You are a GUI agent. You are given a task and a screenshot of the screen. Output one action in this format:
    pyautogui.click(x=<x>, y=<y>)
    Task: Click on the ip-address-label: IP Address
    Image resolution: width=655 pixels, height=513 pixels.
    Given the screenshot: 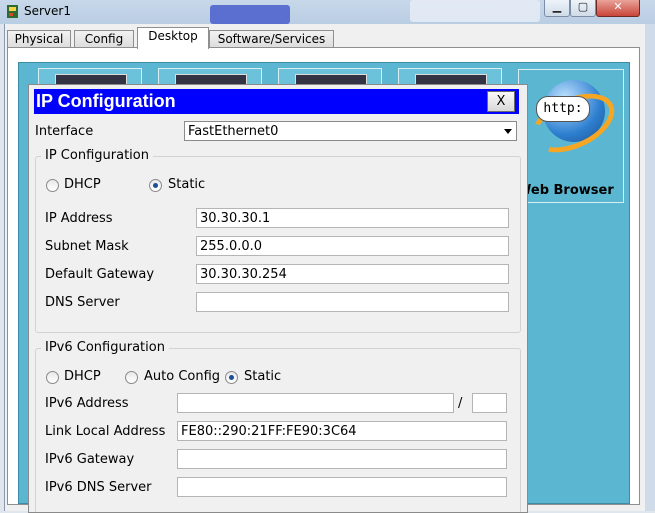 What is the action you would take?
    pyautogui.click(x=79, y=218)
    